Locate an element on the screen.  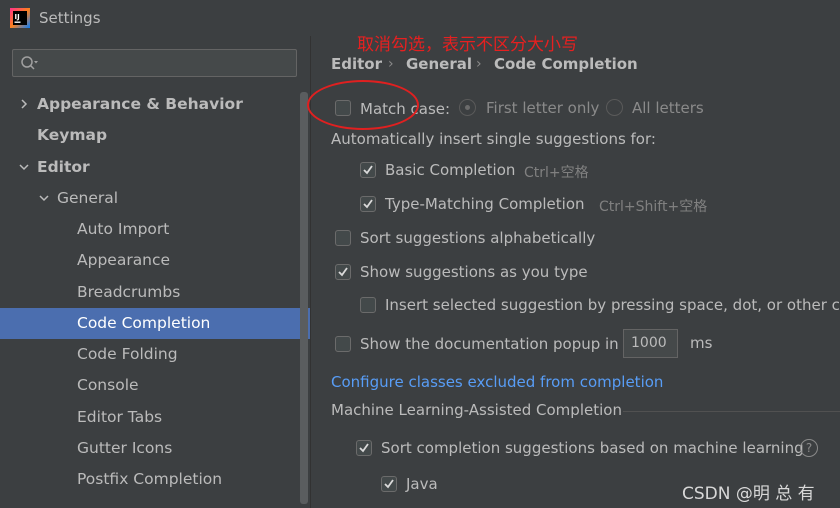
sort-alphabetically-checkbox is located at coordinates (343, 238).